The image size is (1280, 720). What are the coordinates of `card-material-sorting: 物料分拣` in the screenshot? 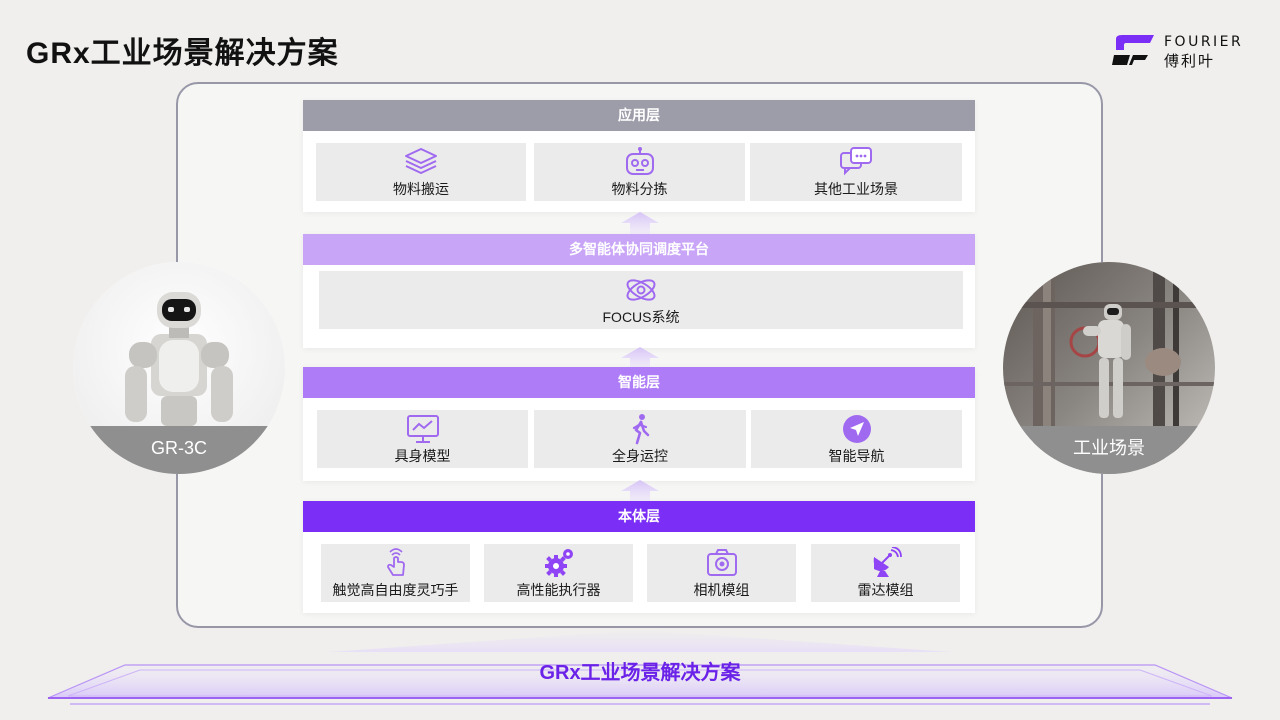 It's located at (639, 172).